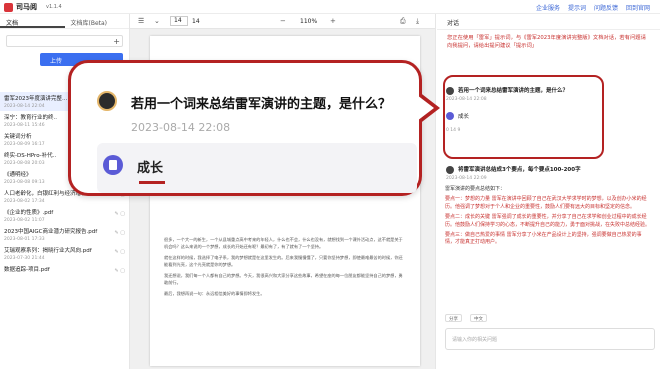 The width and height of the screenshot is (660, 369). Describe the element at coordinates (519, 170) in the screenshot. I see `question-text: 将雷军演讲总结成3个要点，每个要点100-200字` at that location.